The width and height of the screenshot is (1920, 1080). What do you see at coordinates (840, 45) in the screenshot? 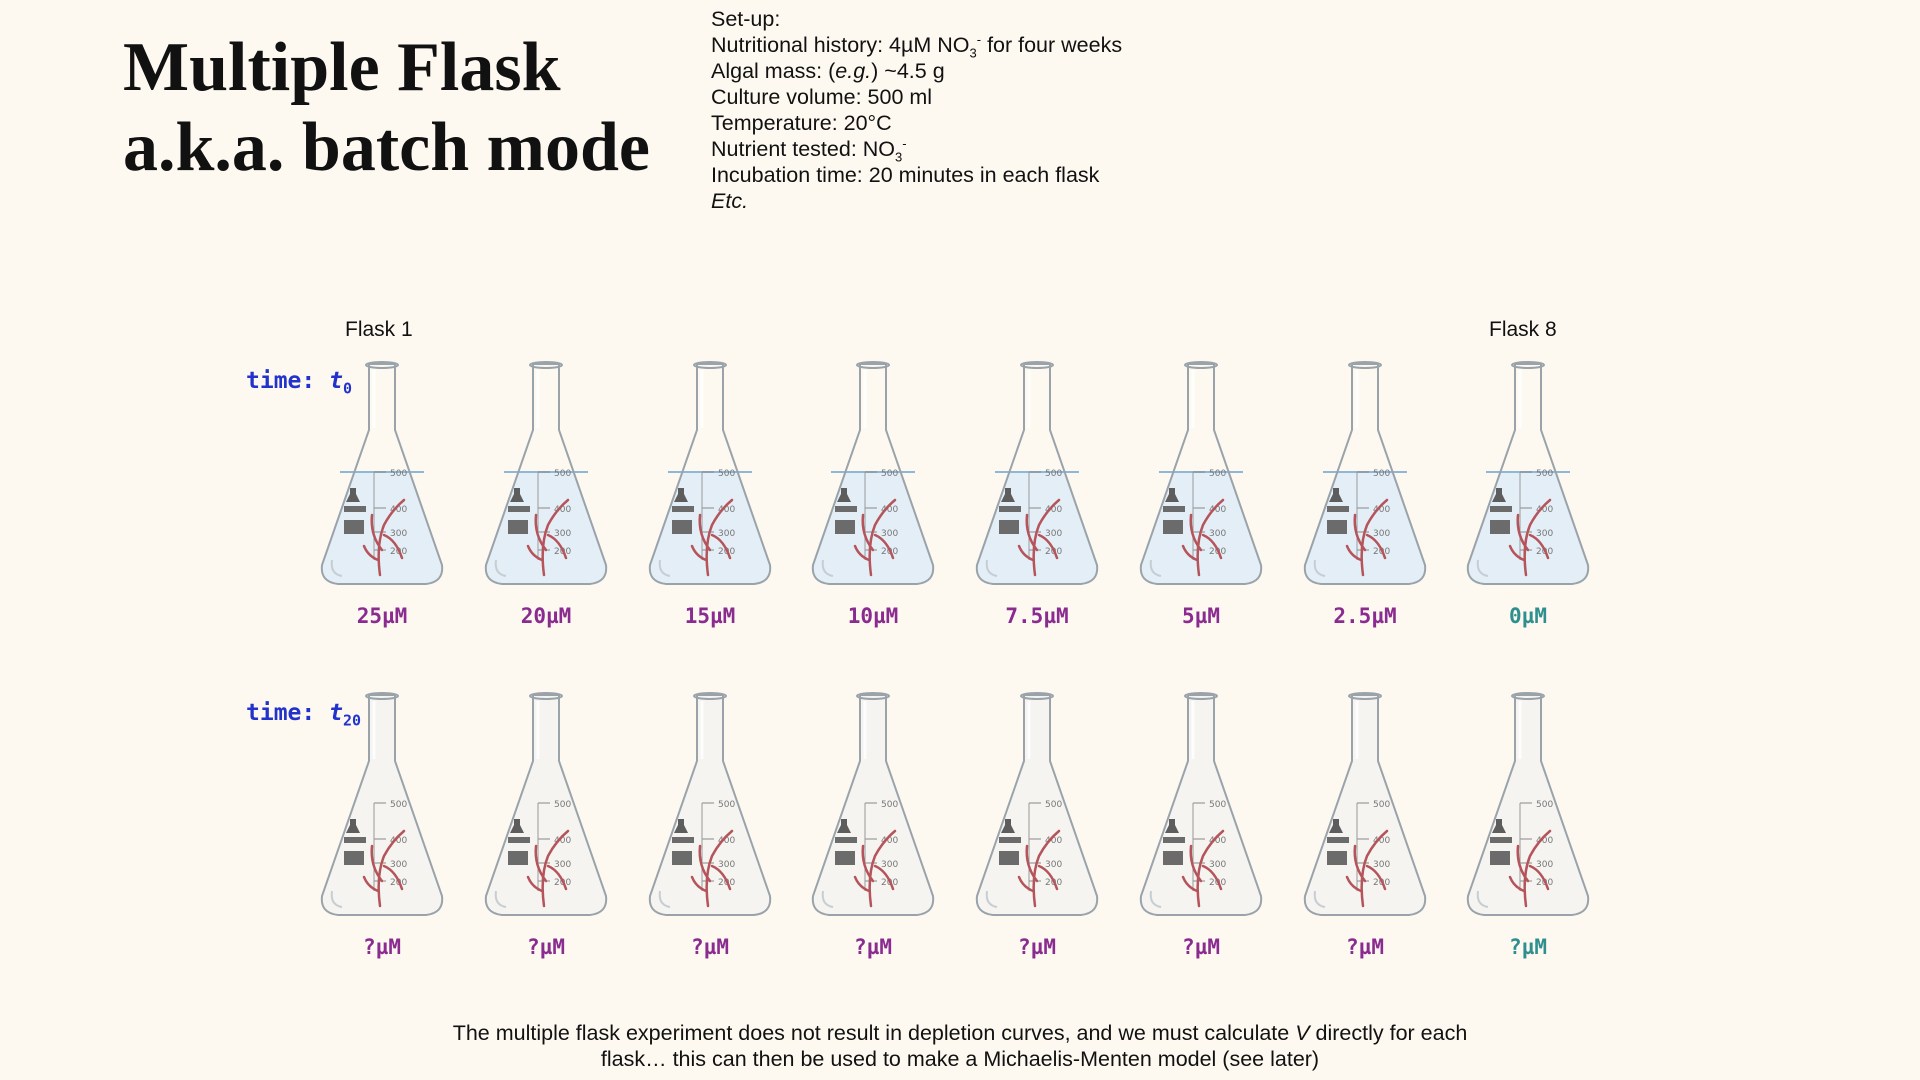
I see `setup-nutritional-text: Nutritional history: 4µM NO` at bounding box center [840, 45].